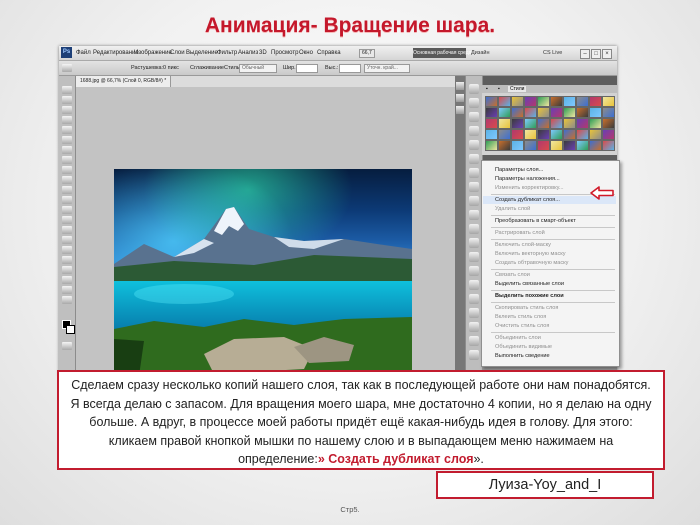  What do you see at coordinates (207, 68) in the screenshot?
I see `antialias-checkbox: Сглаживание` at bounding box center [207, 68].